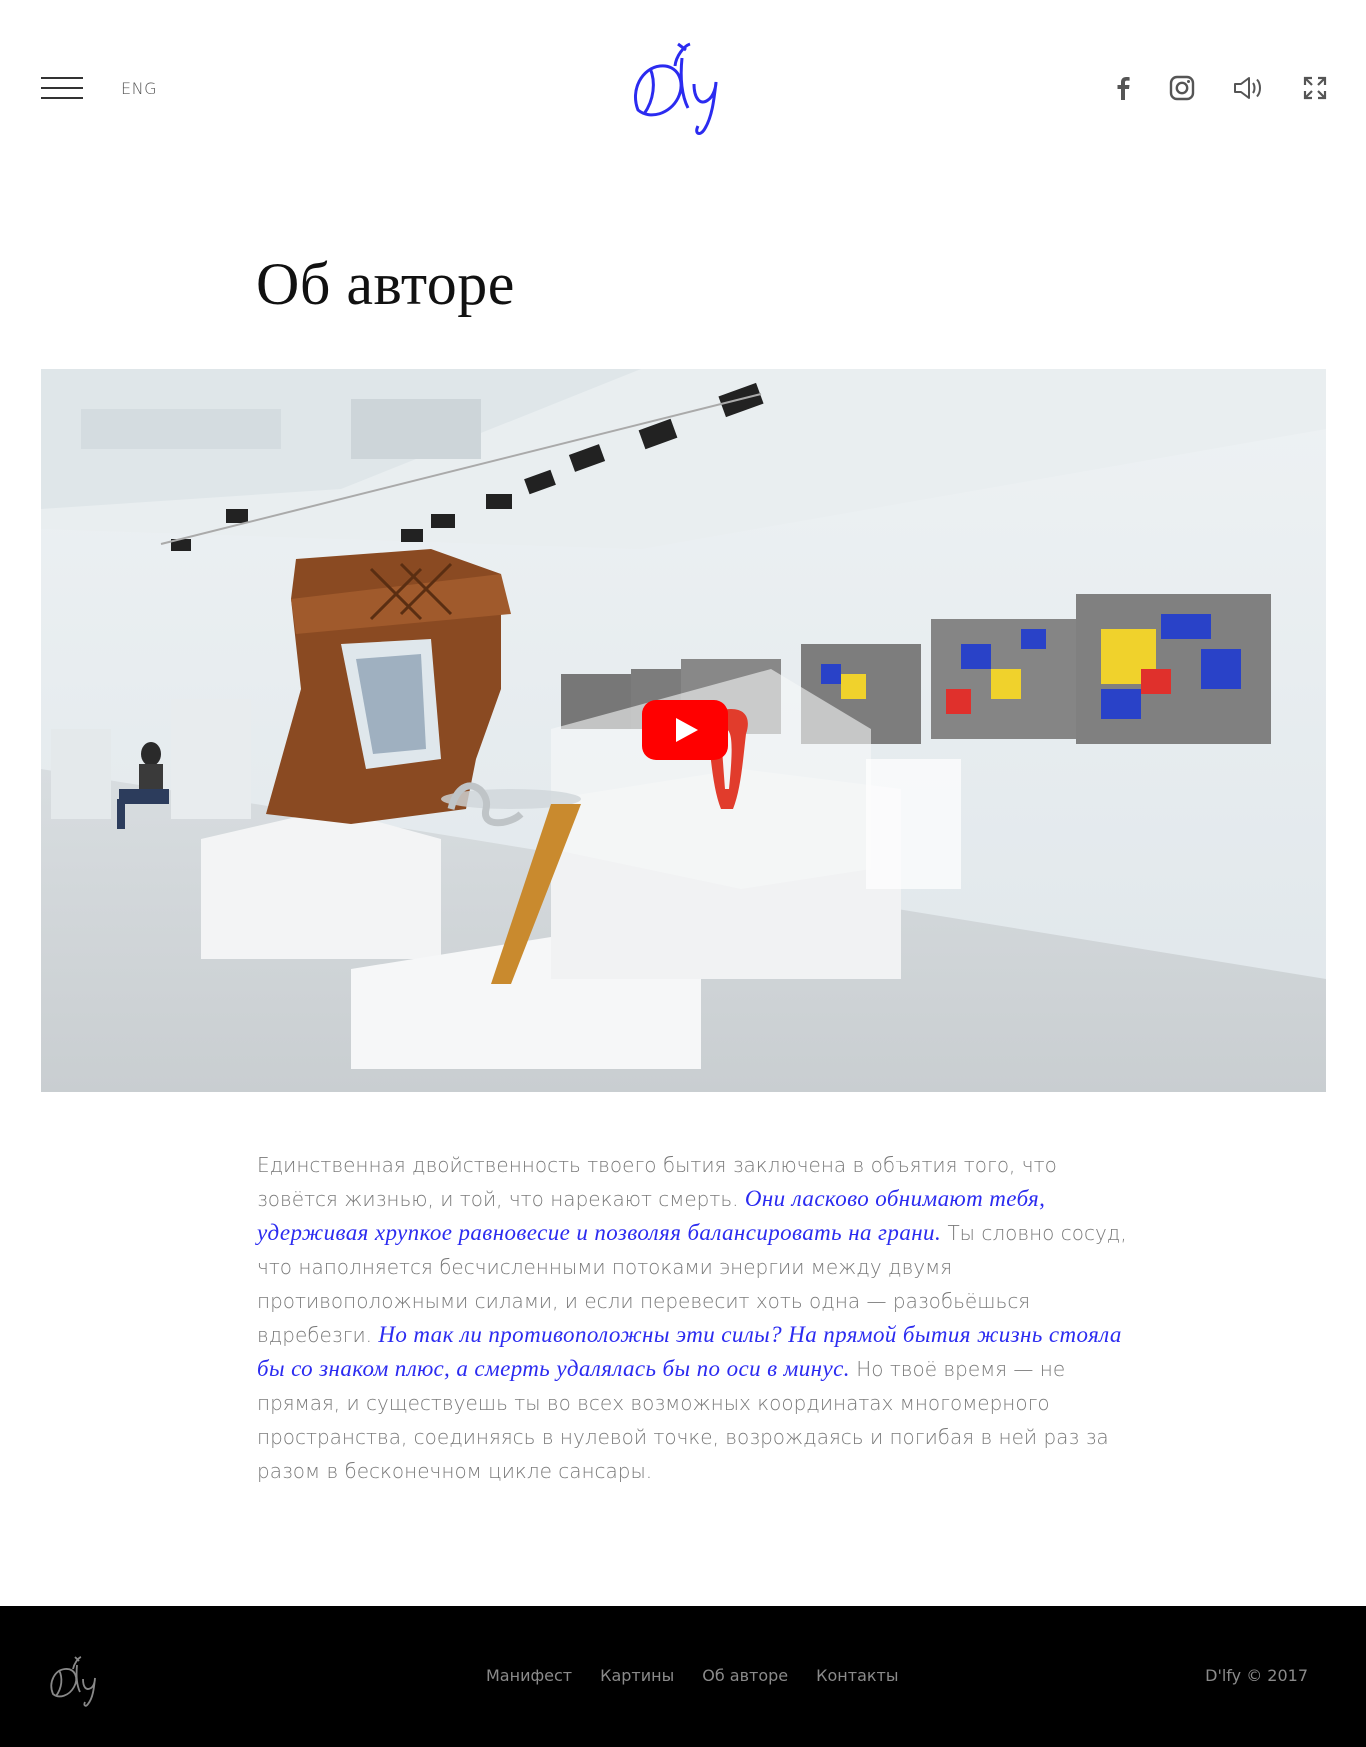  I want to click on site-logo, so click(681, 89).